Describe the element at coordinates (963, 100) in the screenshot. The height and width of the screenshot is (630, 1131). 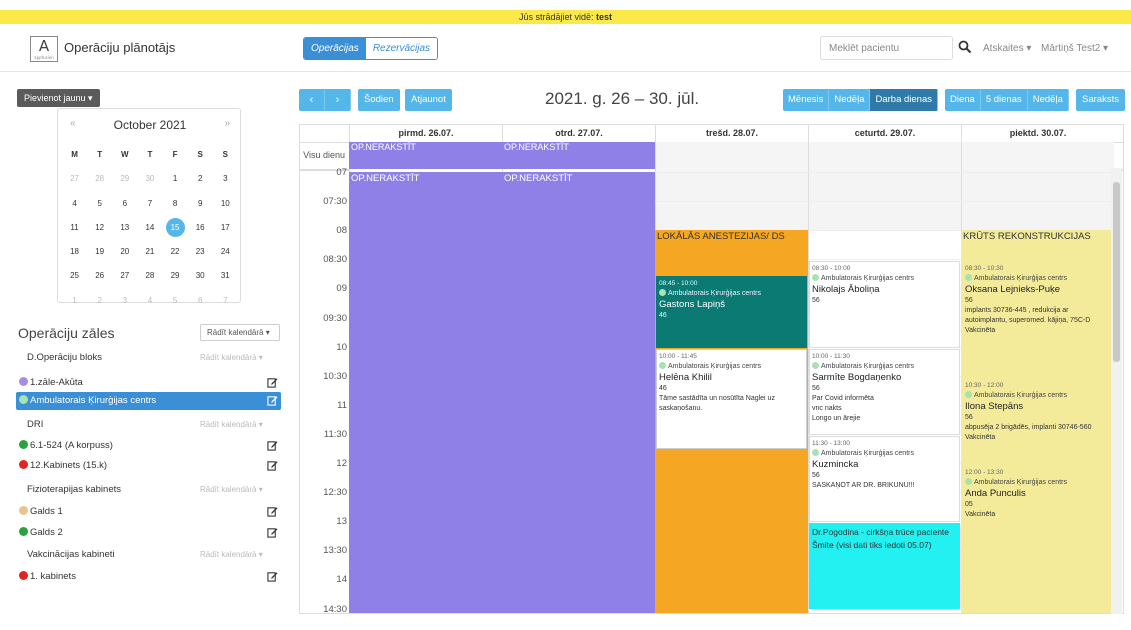
I see `view-day-room: Diena` at that location.